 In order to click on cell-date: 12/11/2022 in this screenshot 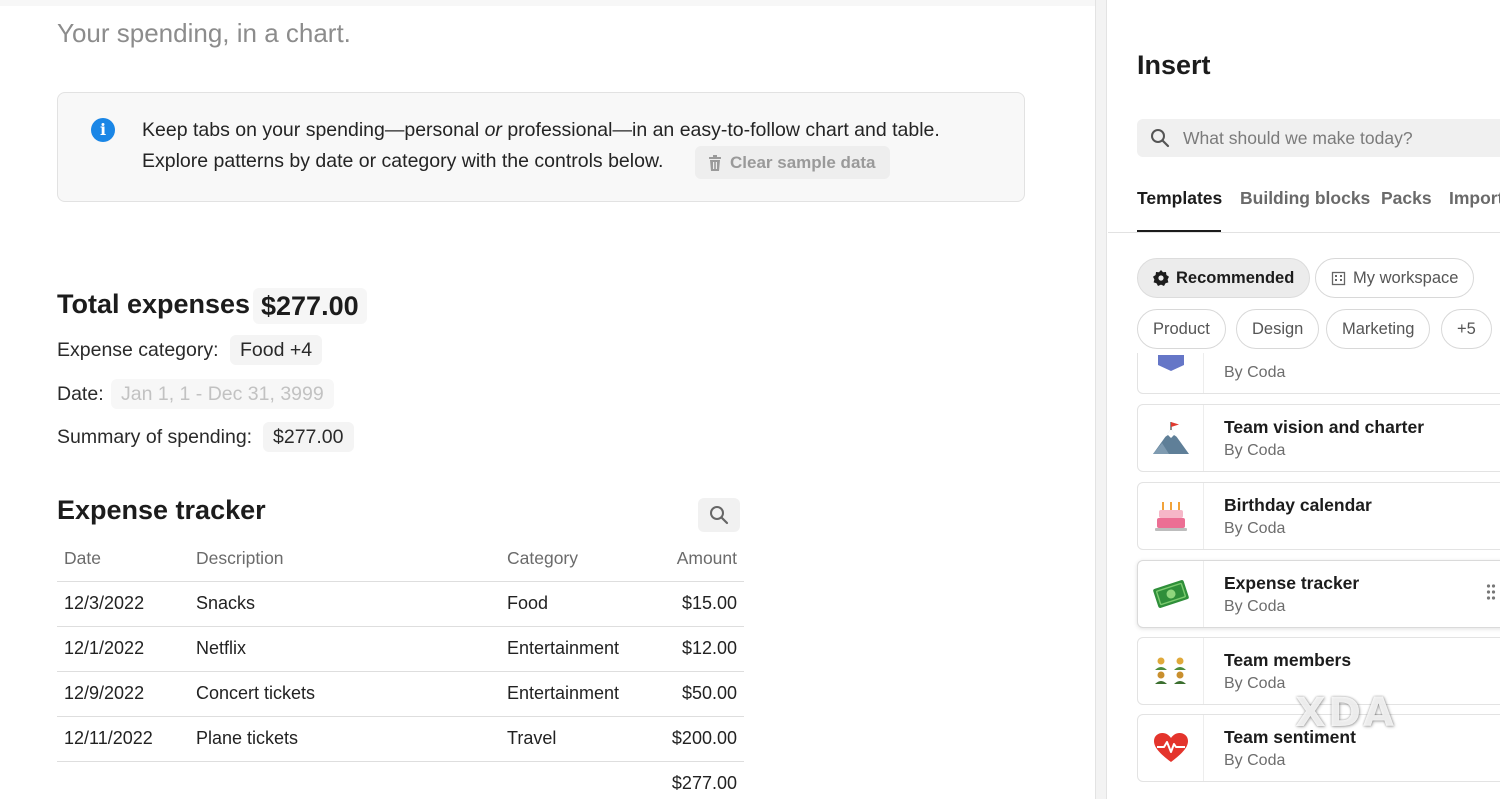, I will do `click(123, 739)`.